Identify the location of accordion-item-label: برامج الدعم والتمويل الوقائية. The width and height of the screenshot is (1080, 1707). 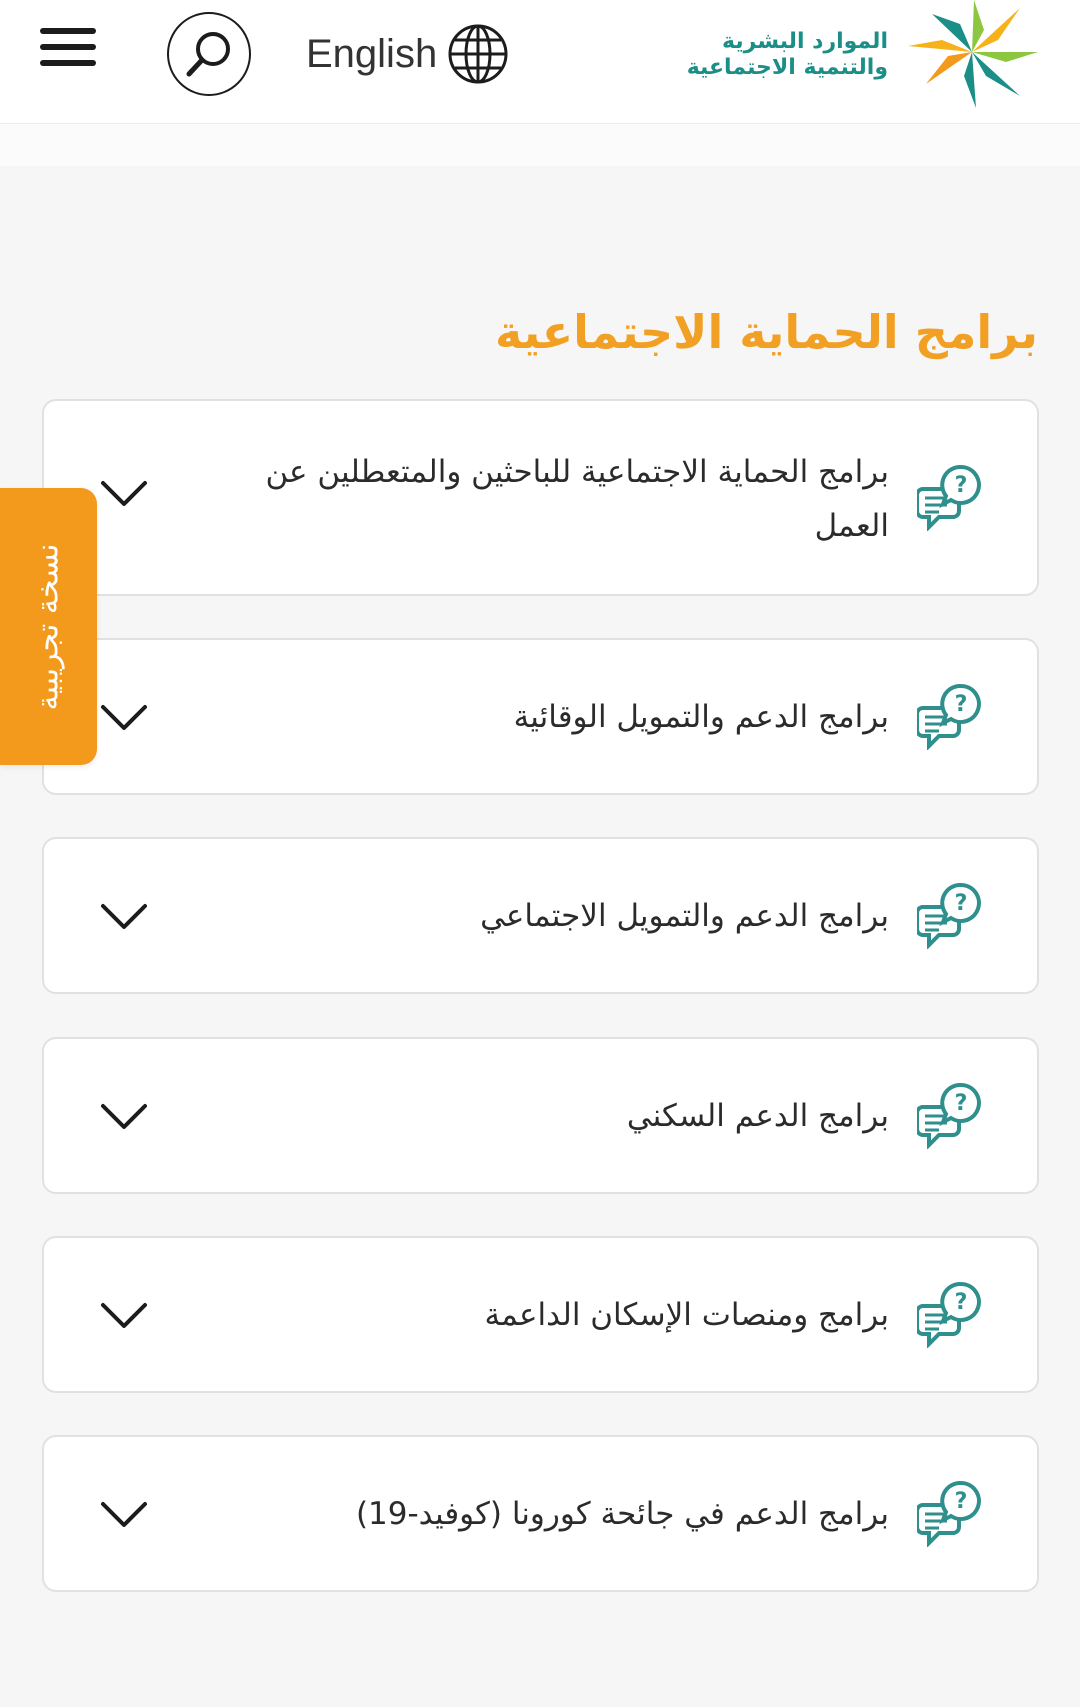
(701, 717).